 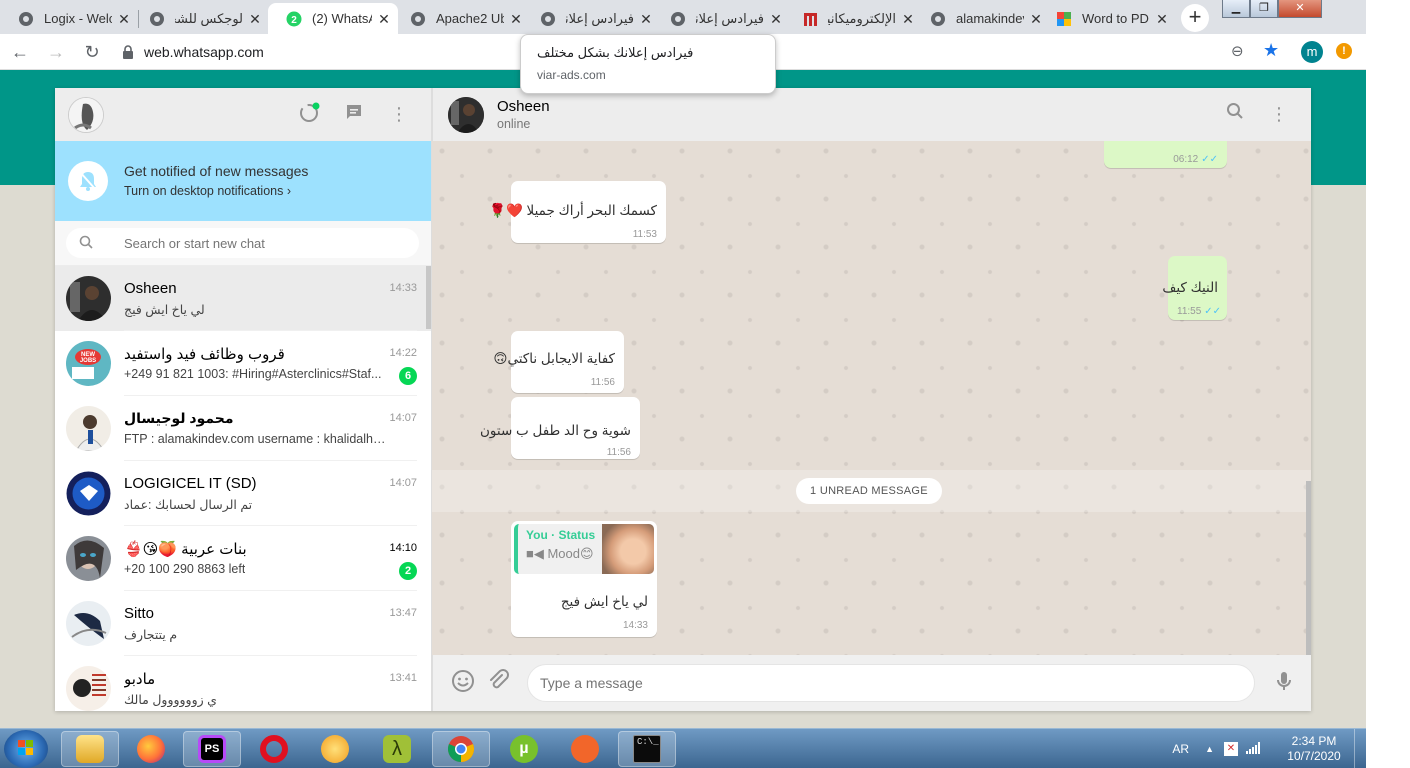 What do you see at coordinates (20, 52) in the screenshot?
I see `back-button: ←` at bounding box center [20, 52].